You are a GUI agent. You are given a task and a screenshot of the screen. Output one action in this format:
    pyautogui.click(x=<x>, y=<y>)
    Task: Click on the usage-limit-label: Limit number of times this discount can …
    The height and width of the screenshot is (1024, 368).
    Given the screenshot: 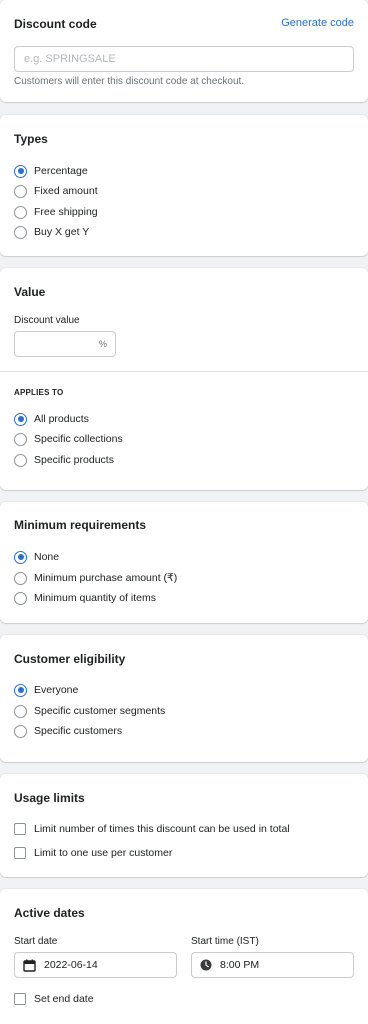 What is the action you would take?
    pyautogui.click(x=162, y=829)
    